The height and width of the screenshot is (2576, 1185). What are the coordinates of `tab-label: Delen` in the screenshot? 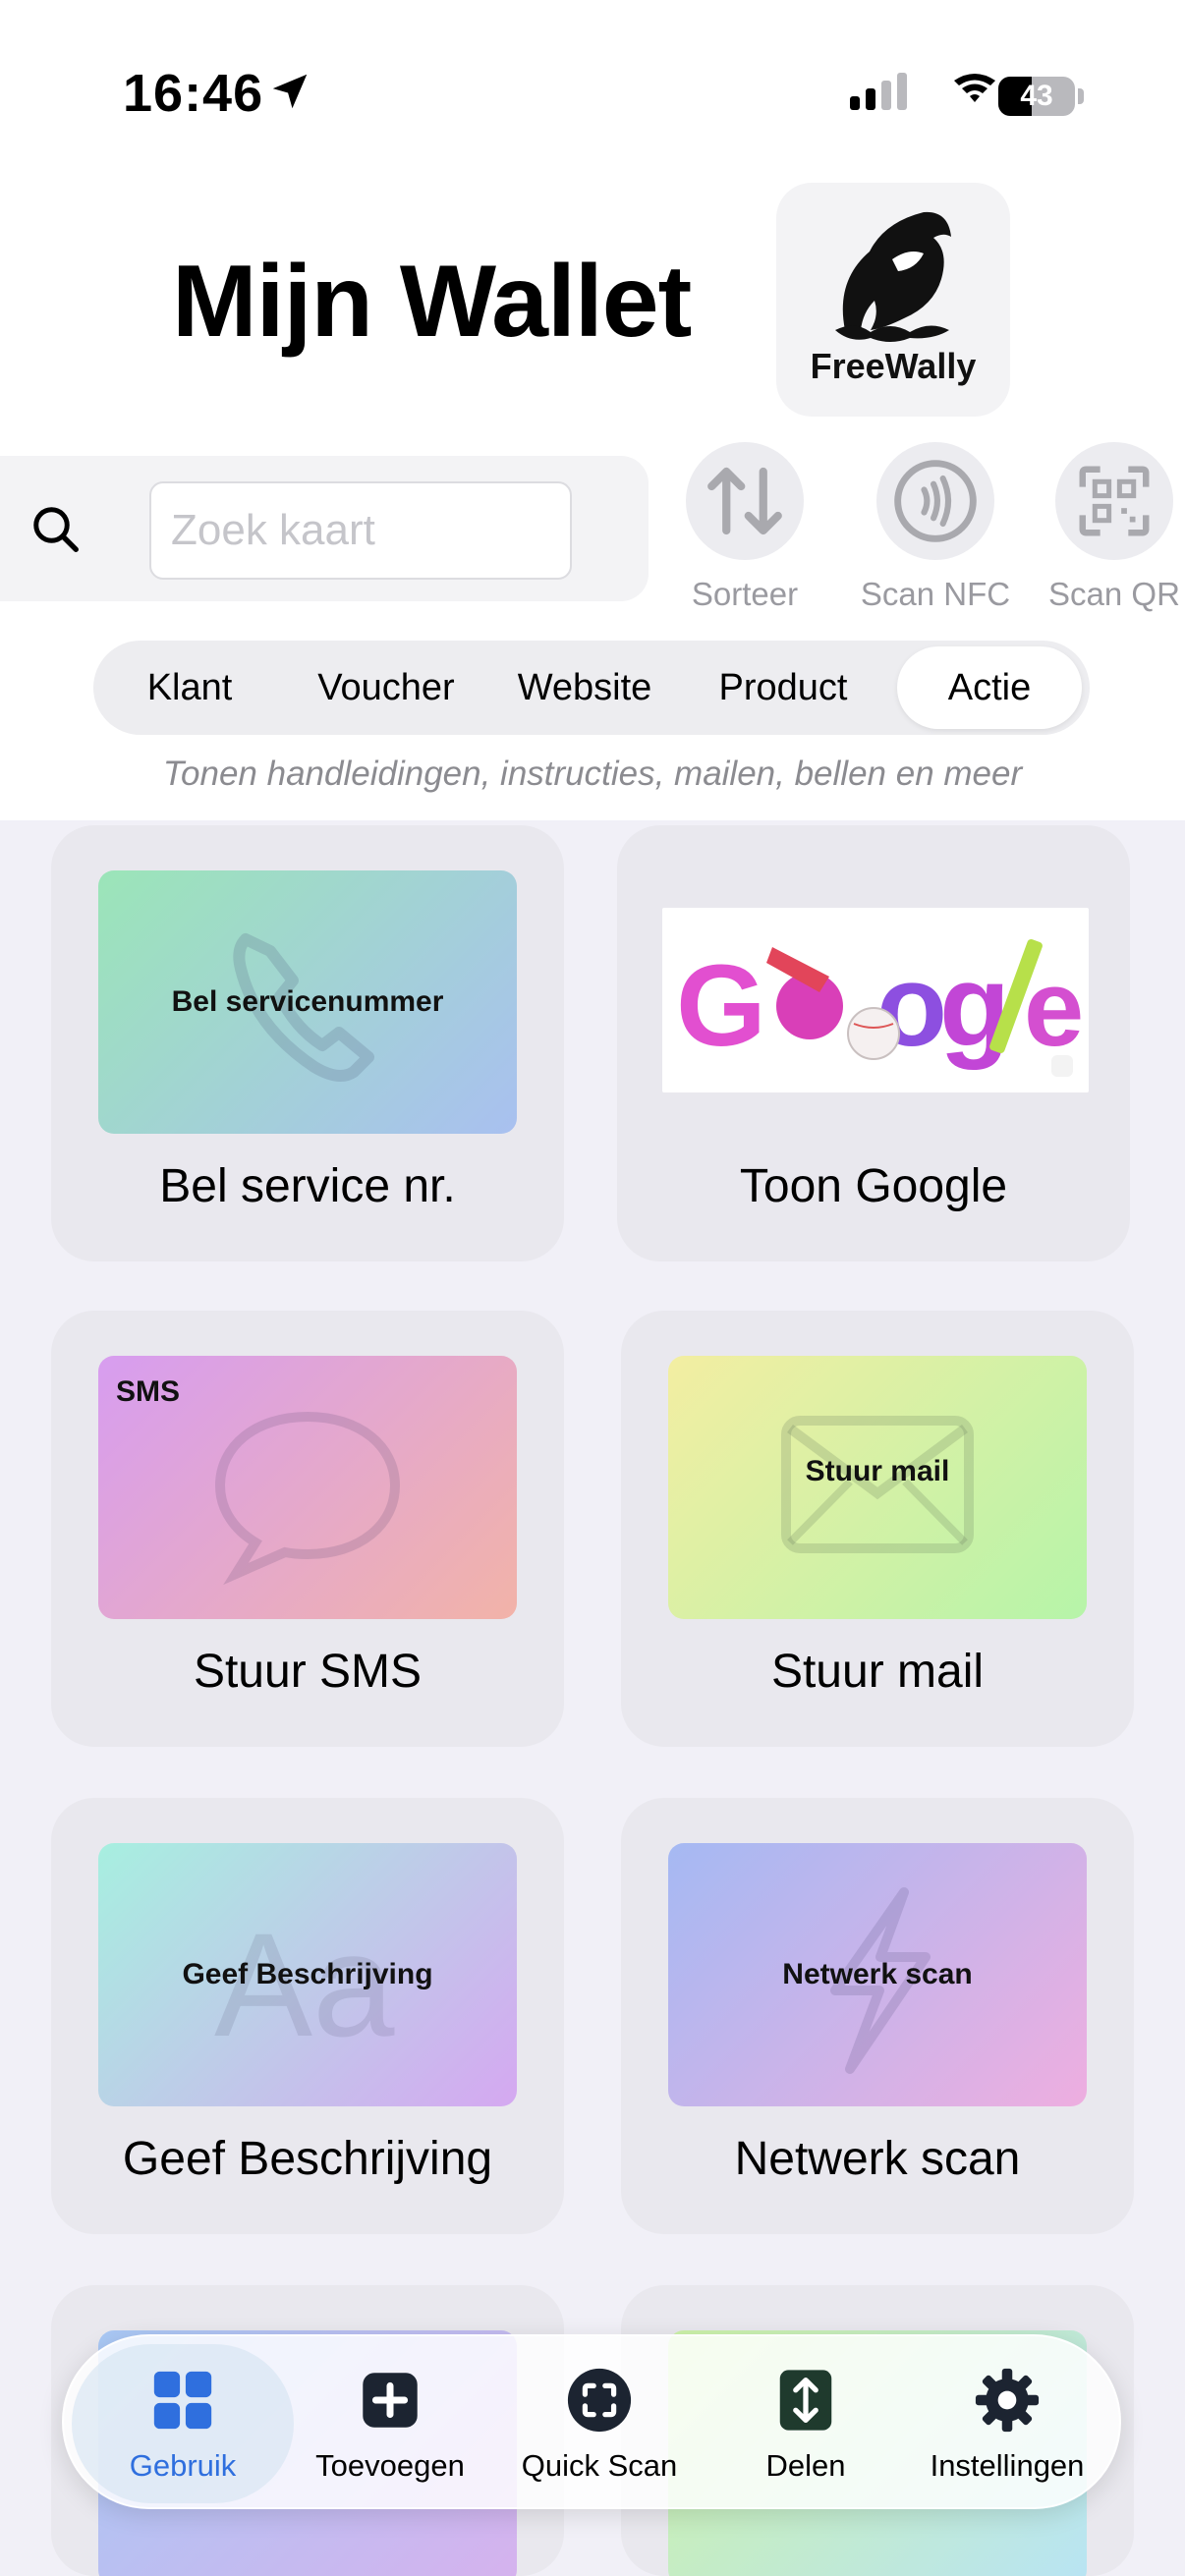 It's located at (806, 2465).